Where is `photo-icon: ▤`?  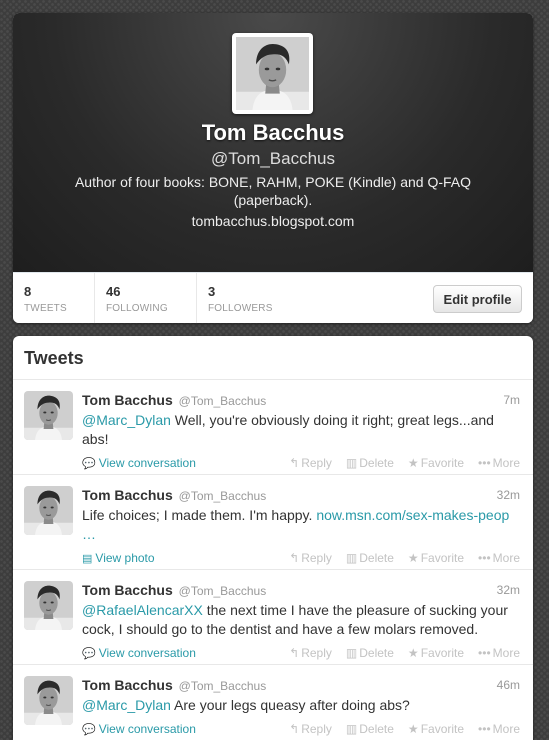 photo-icon: ▤ is located at coordinates (87, 559).